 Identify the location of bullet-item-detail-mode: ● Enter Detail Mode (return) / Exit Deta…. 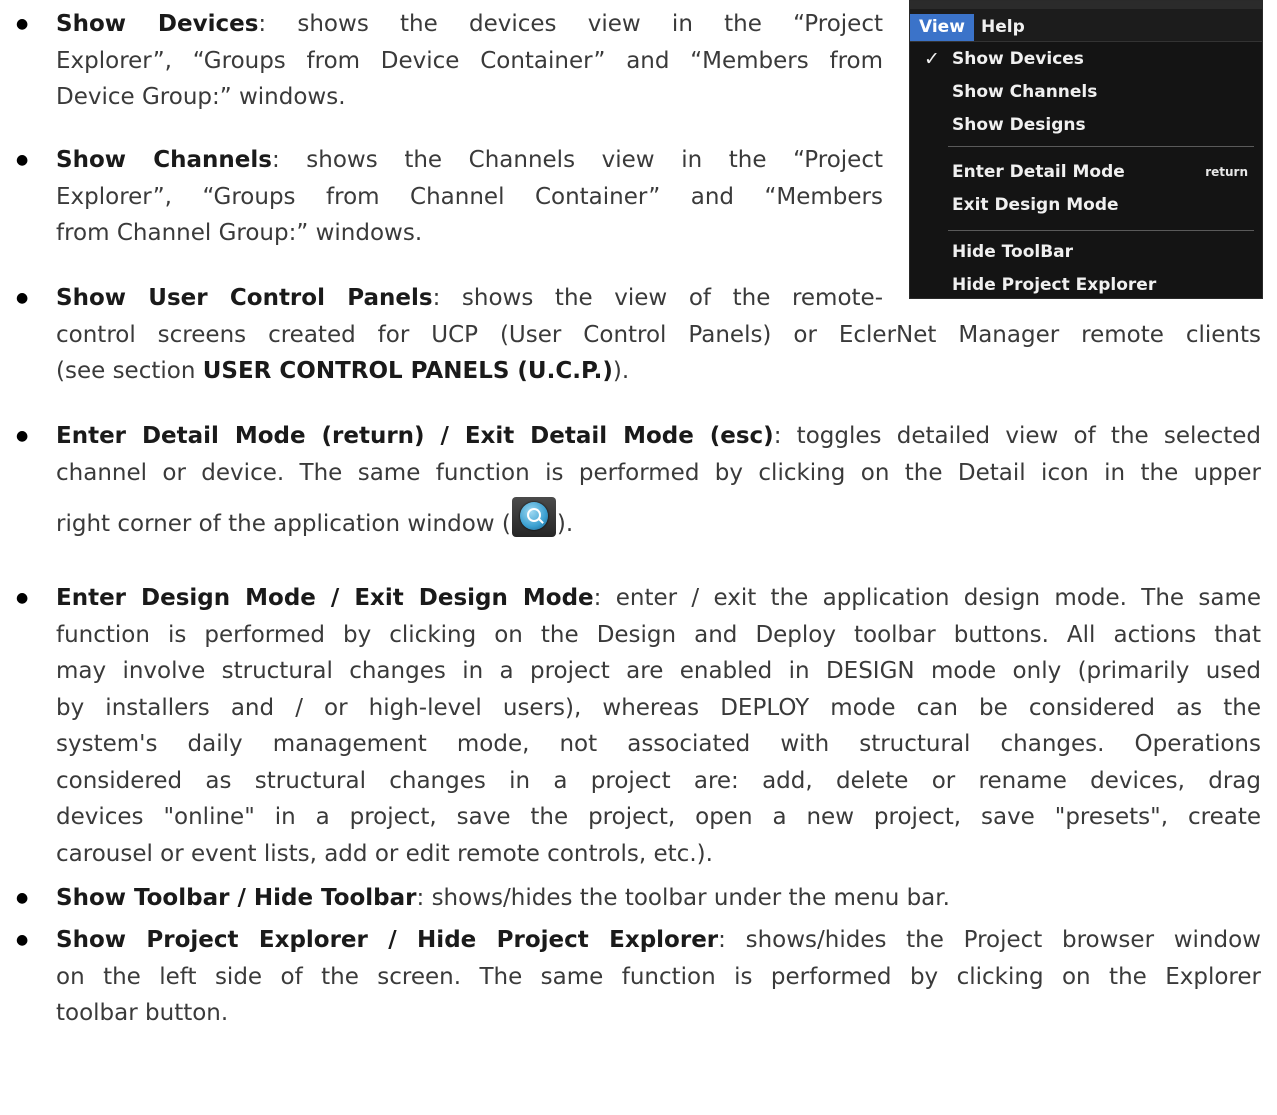
(638, 480).